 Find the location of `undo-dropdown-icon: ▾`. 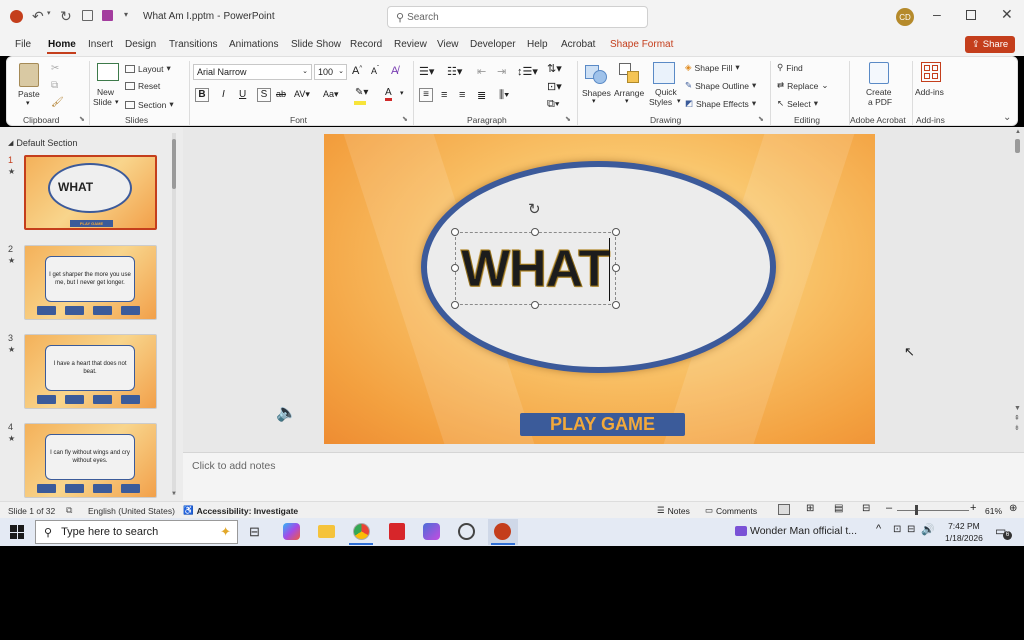

undo-dropdown-icon: ▾ is located at coordinates (49, 13).